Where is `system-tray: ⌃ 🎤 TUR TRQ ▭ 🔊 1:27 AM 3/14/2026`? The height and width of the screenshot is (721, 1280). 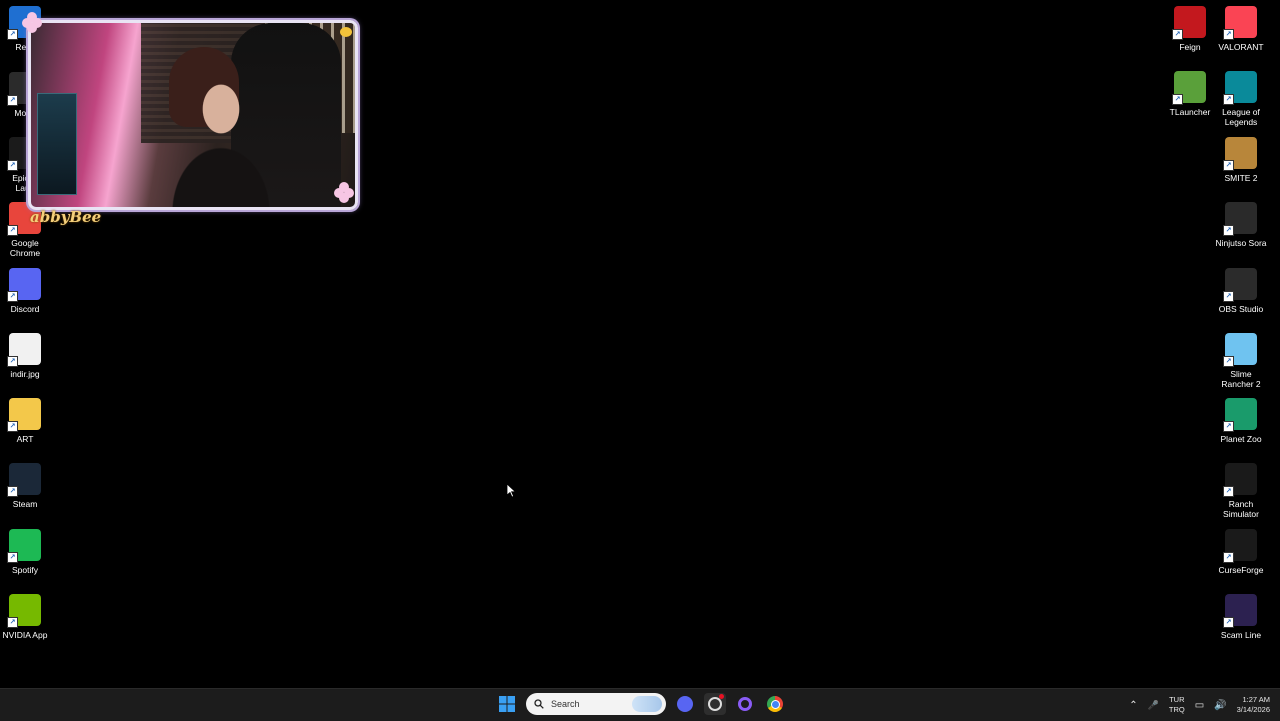 system-tray: ⌃ 🎤 TUR TRQ ▭ 🔊 1:27 AM 3/14/2026 is located at coordinates (1199, 705).